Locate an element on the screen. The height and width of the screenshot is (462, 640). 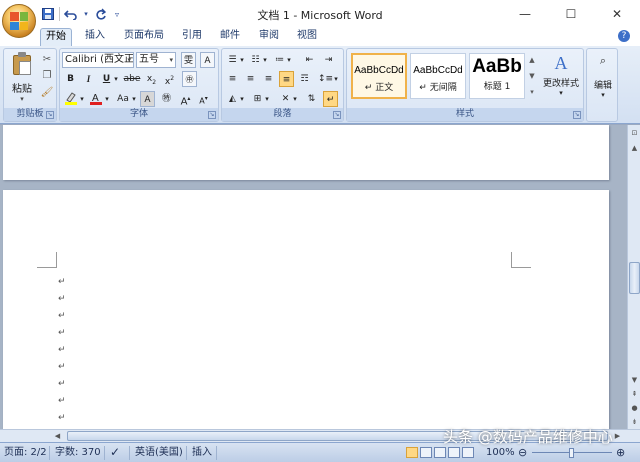
tab-home: 开始 is located at coordinates (56, 37).